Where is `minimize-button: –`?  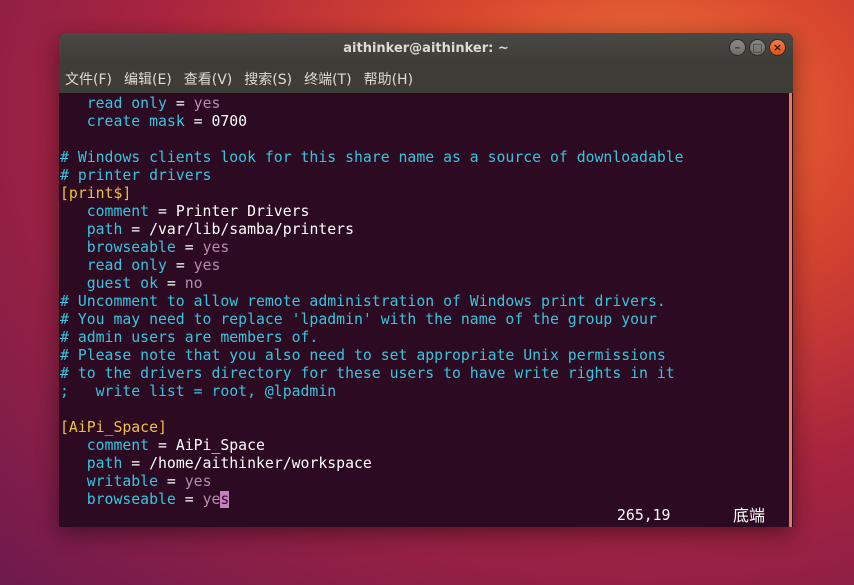 minimize-button: – is located at coordinates (737, 47).